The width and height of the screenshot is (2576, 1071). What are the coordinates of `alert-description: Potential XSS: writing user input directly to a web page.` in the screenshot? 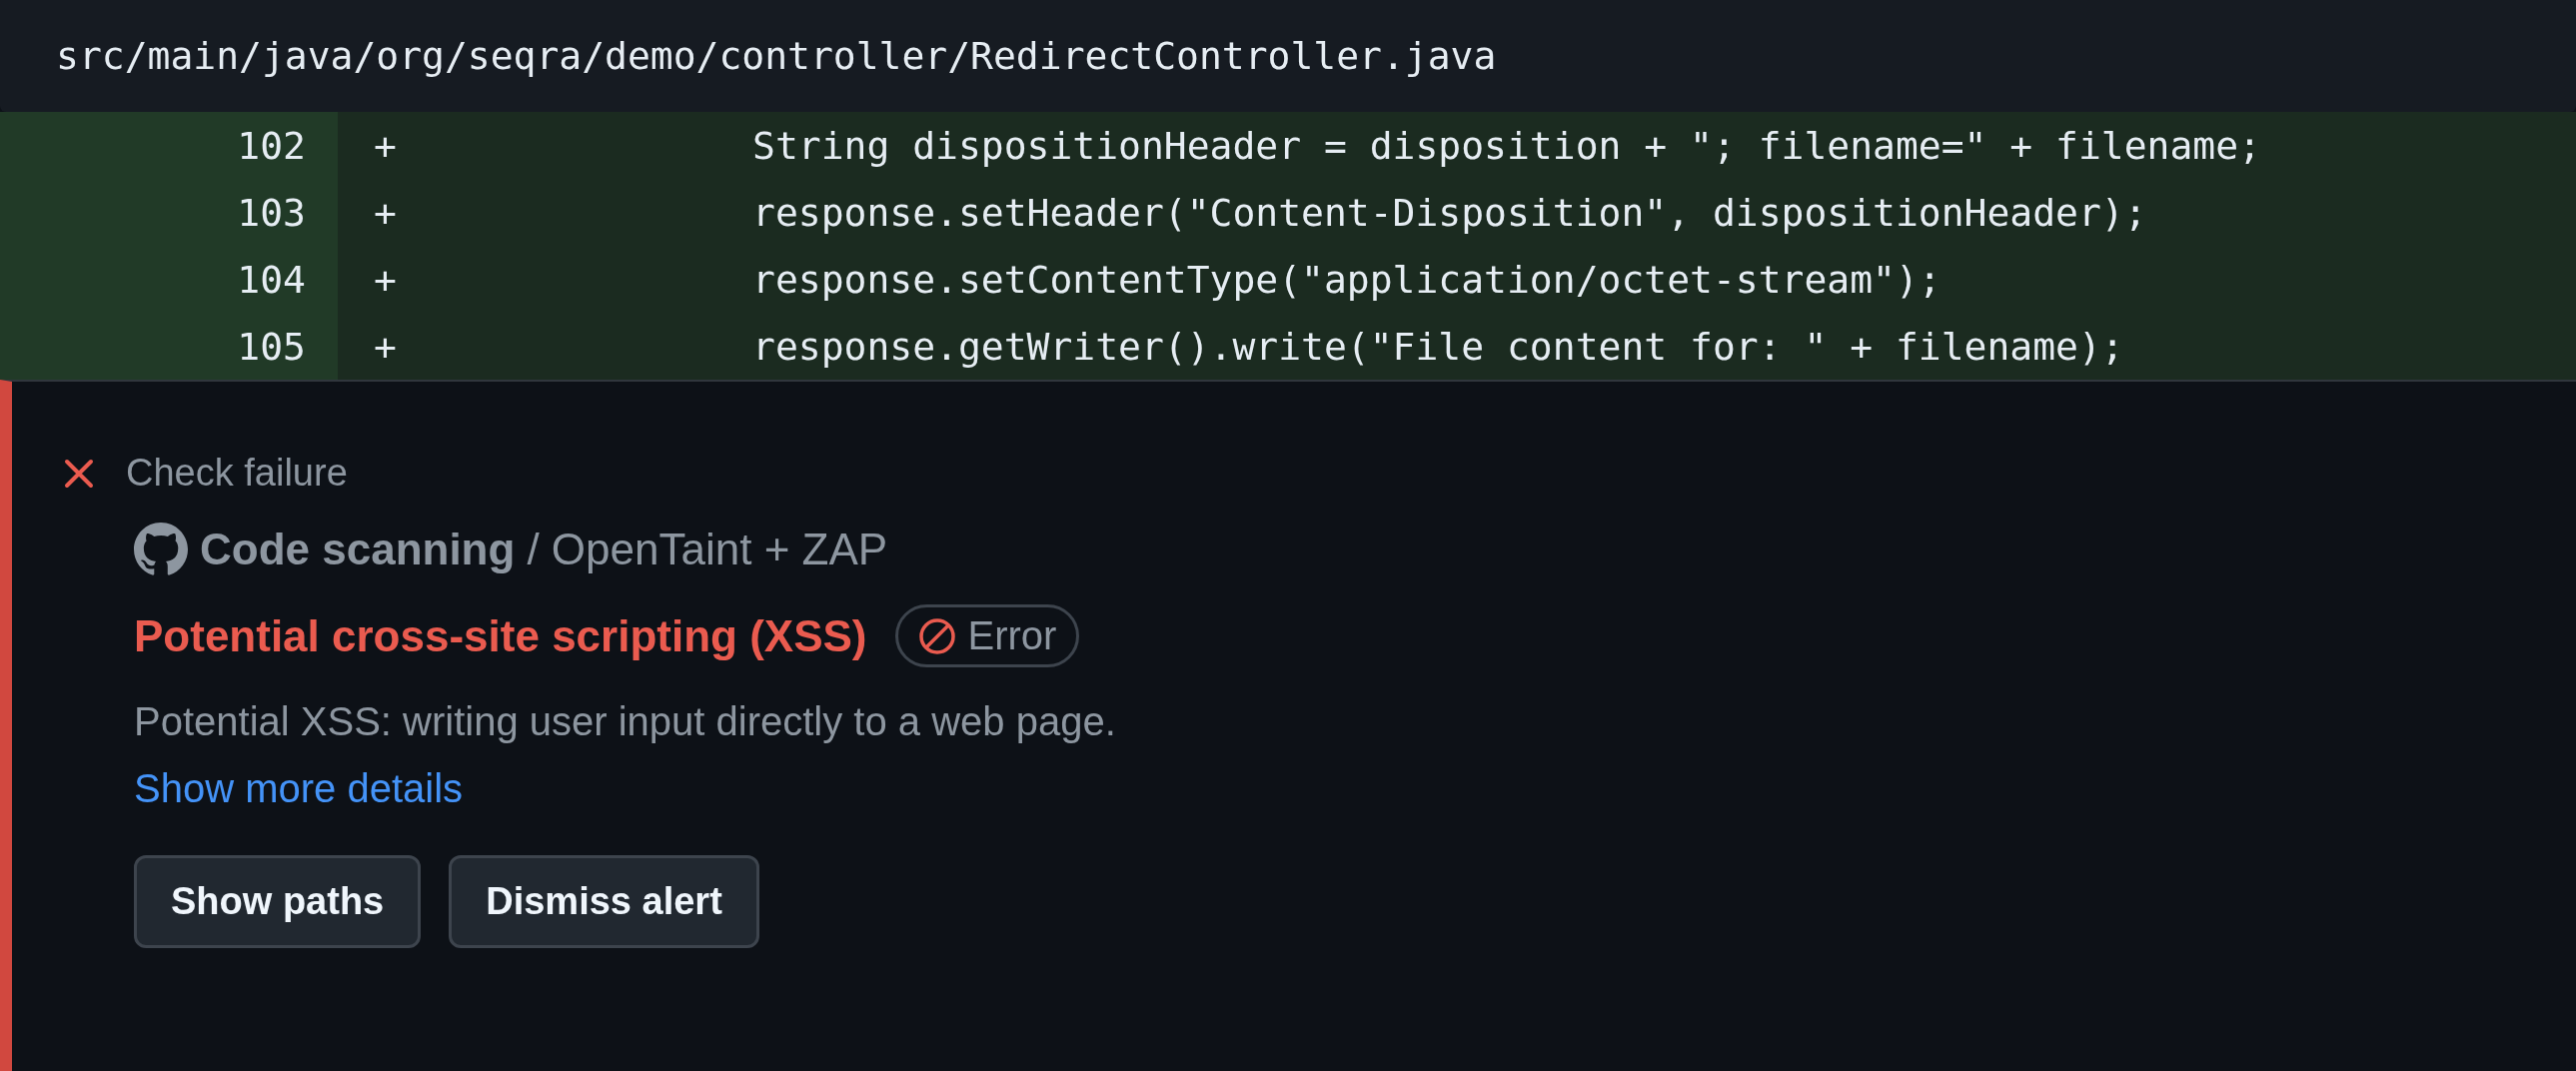 It's located at (625, 721).